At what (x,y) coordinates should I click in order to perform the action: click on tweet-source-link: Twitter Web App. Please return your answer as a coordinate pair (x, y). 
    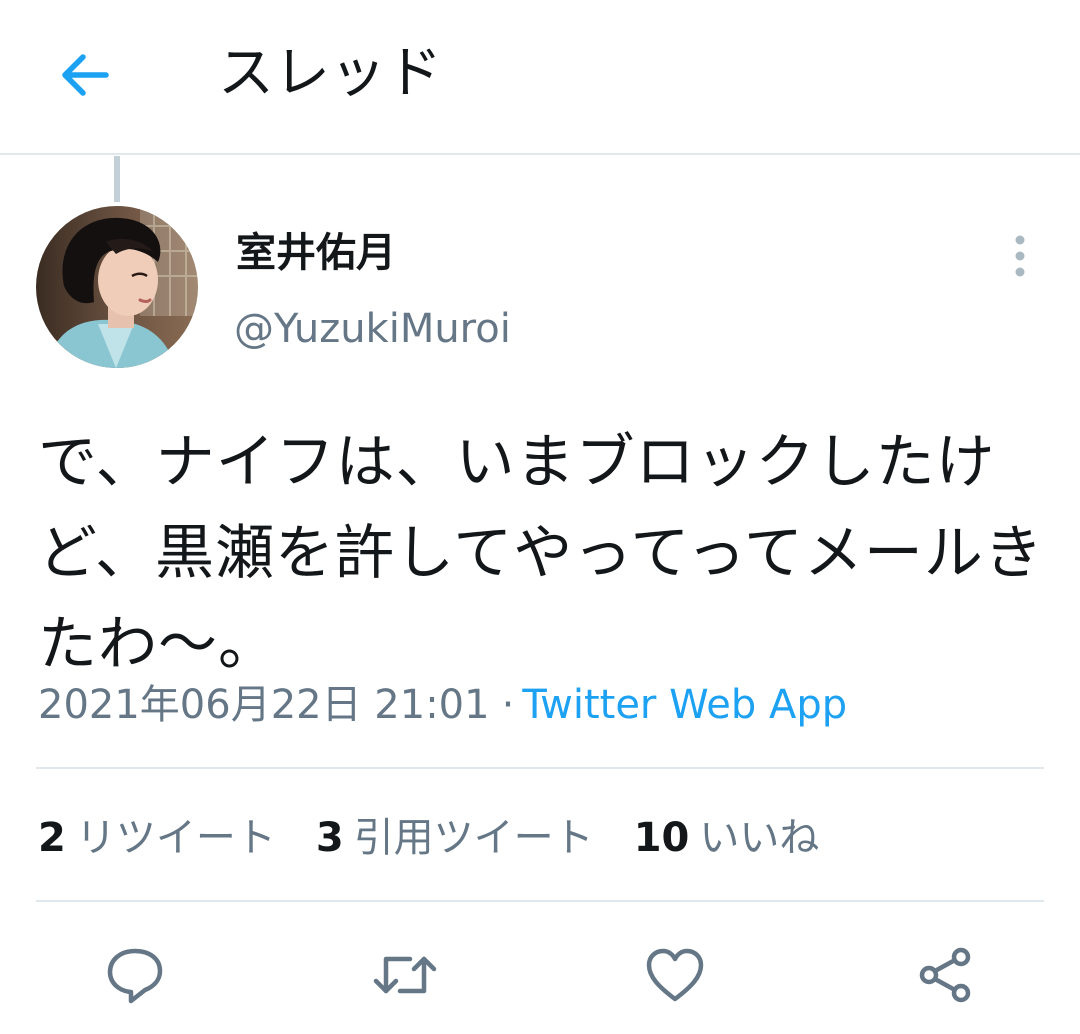
    Looking at the image, I should click on (684, 705).